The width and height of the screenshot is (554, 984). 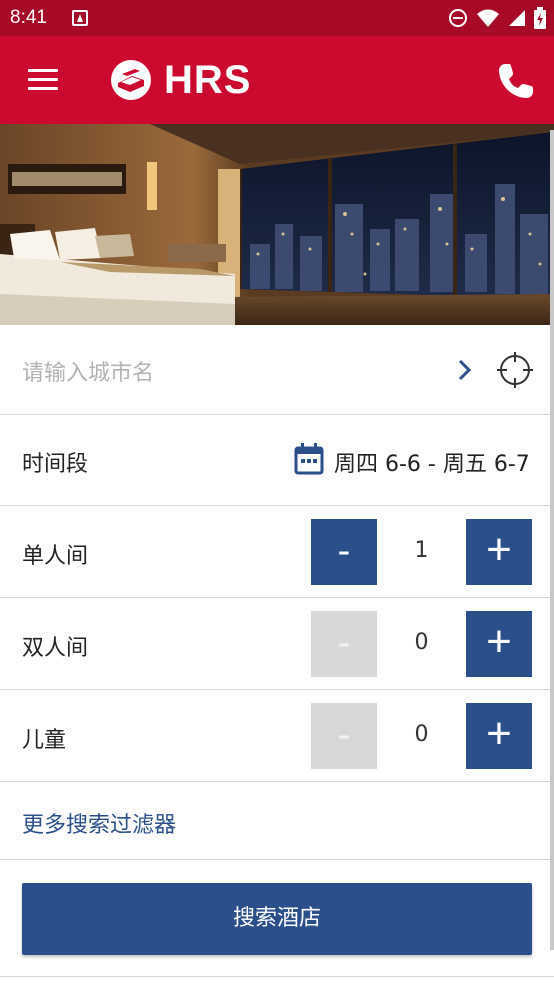 What do you see at coordinates (499, 736) in the screenshot?
I see `children-plus-button: +` at bounding box center [499, 736].